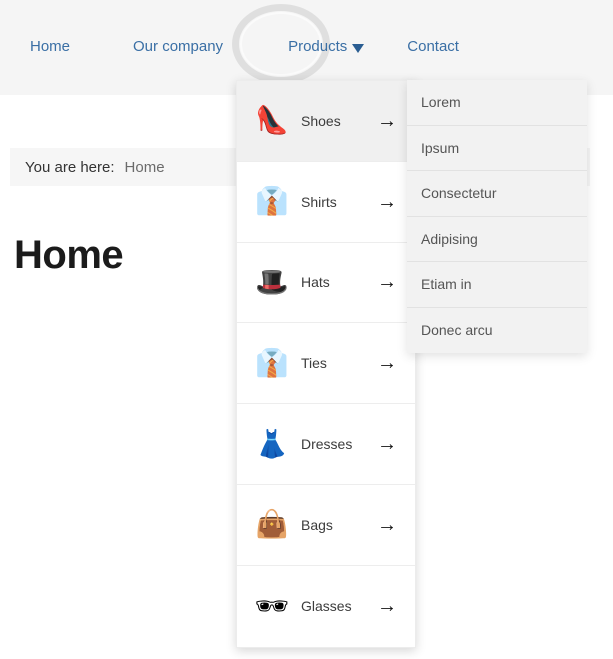 Image resolution: width=613 pixels, height=659 pixels. Describe the element at coordinates (319, 201) in the screenshot. I see `dropdown-item-label: Shirts` at that location.